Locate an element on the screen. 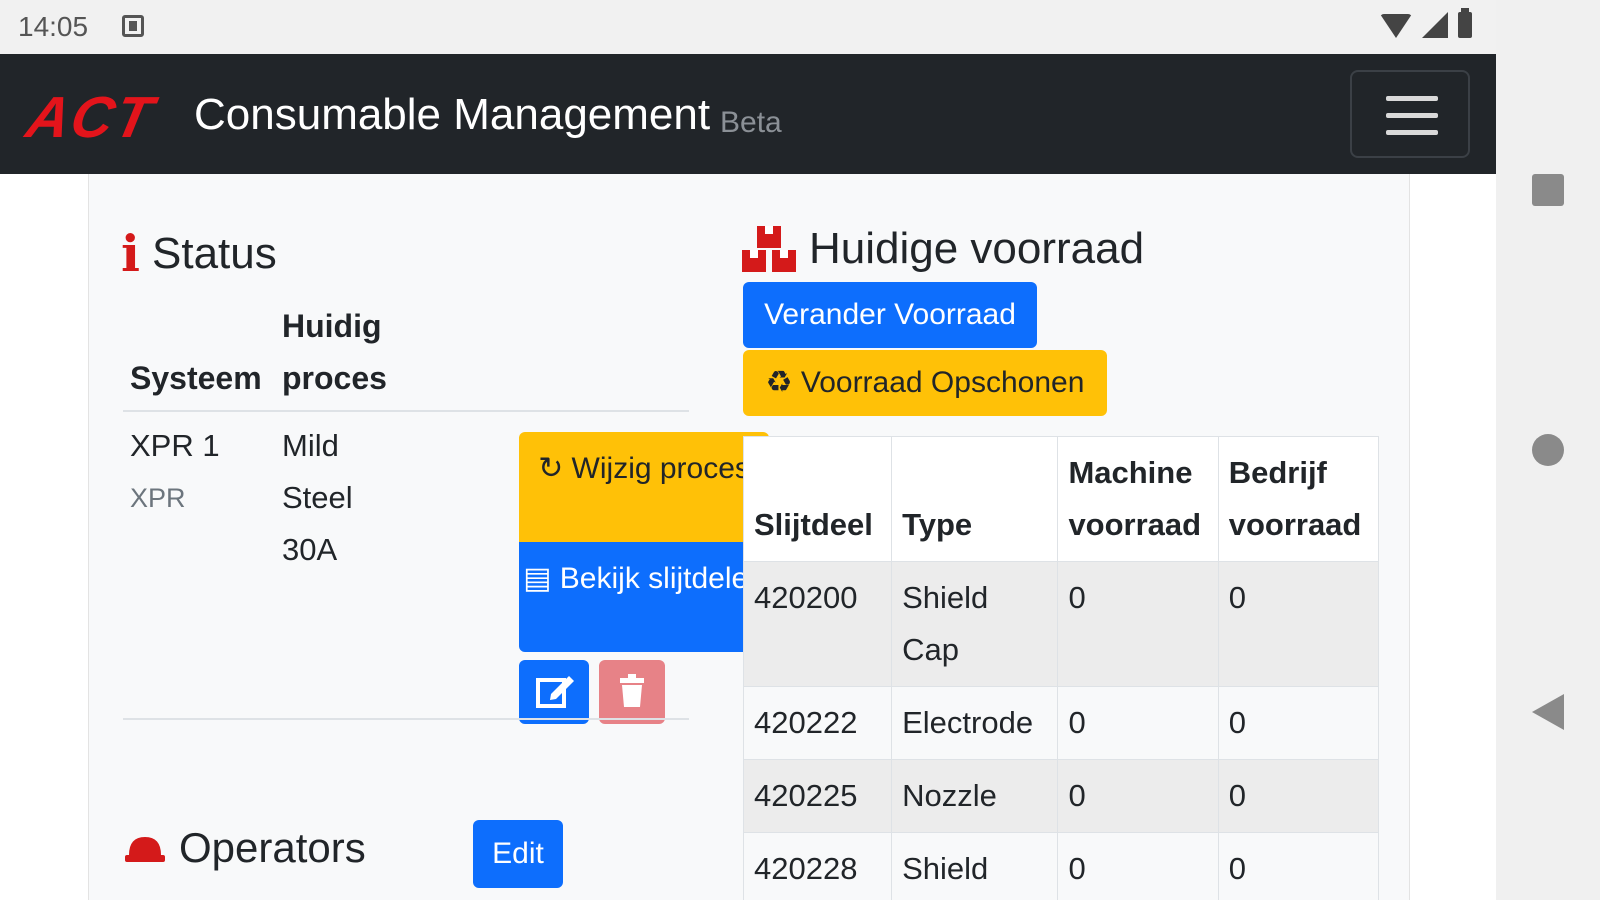  stock-title: Huidige voorraad is located at coordinates (977, 248).